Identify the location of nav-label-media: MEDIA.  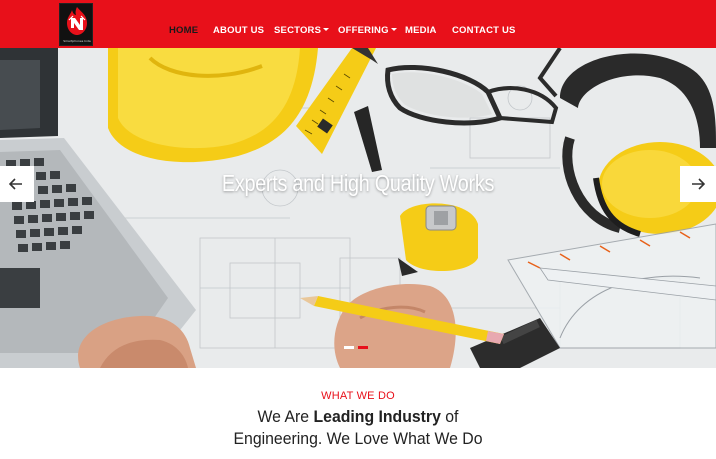
(421, 30).